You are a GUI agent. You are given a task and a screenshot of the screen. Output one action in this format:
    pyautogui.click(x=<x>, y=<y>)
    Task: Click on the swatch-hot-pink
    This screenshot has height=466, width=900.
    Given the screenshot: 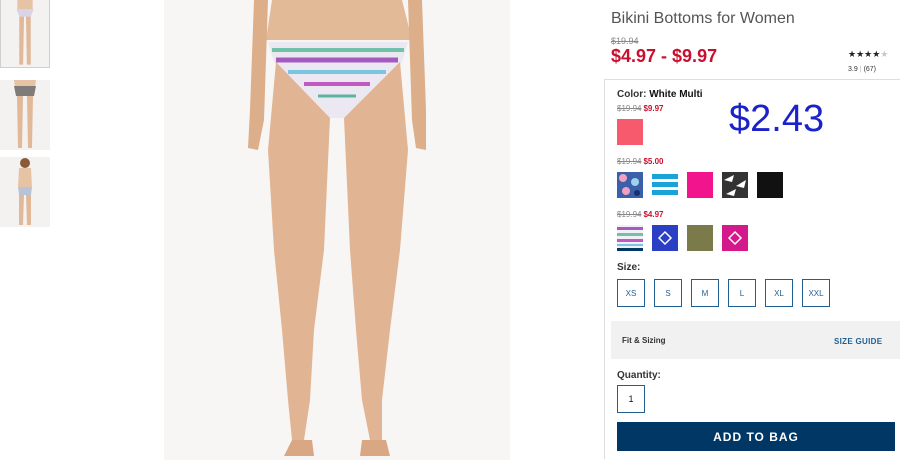 What is the action you would take?
    pyautogui.click(x=700, y=185)
    